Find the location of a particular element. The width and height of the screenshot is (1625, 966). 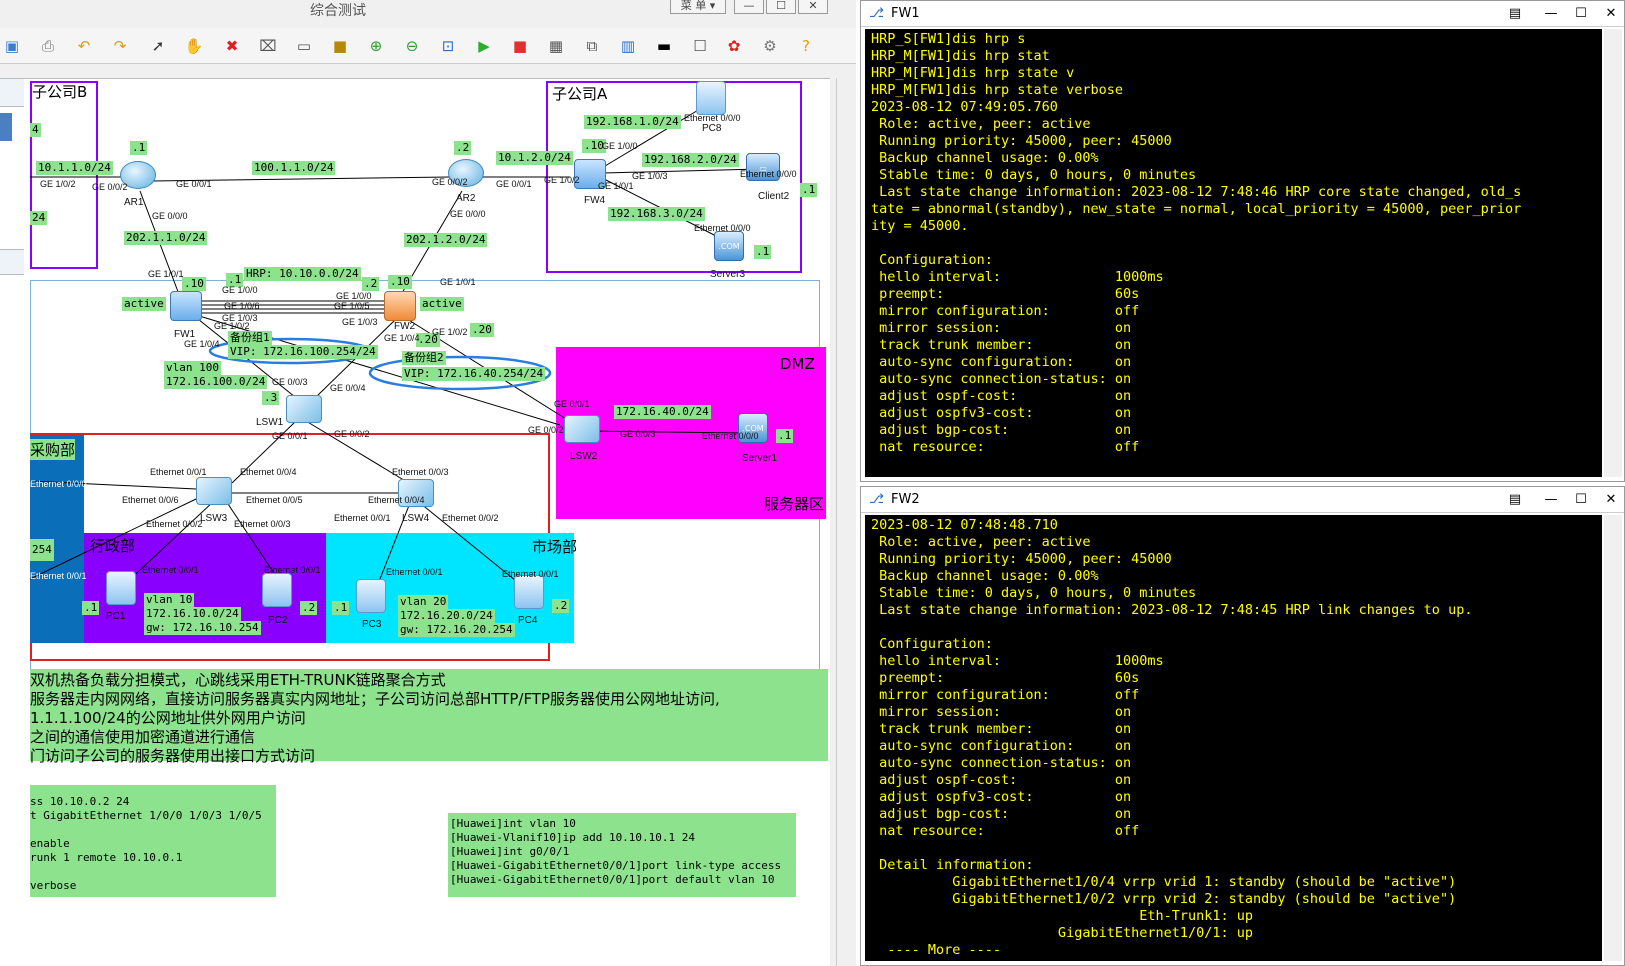

zoom-out-icon: ⊖ is located at coordinates (412, 46).